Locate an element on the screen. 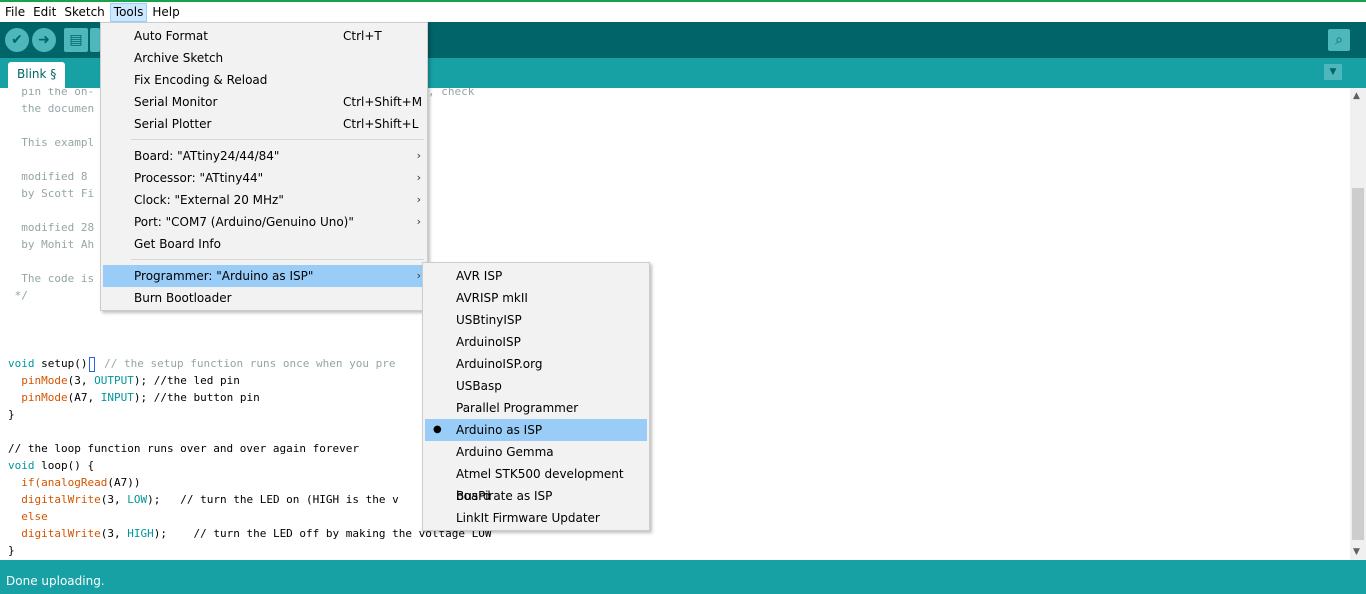 The image size is (1366, 594). programmer-option: LinkIt Firmware Updater is located at coordinates (536, 518).